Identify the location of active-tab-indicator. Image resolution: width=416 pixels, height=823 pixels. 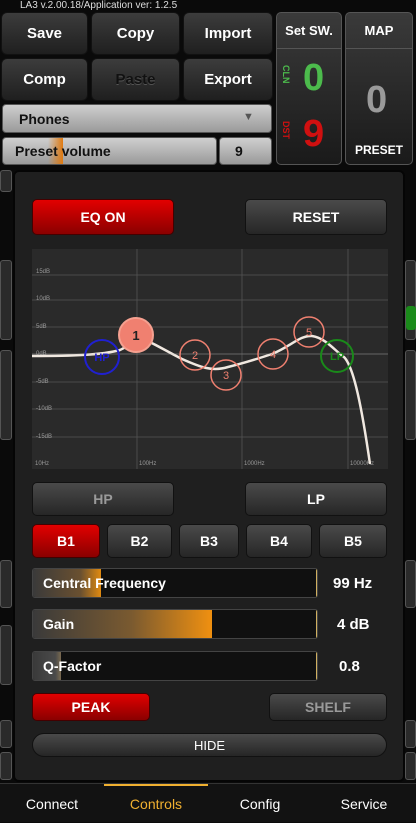
(156, 785).